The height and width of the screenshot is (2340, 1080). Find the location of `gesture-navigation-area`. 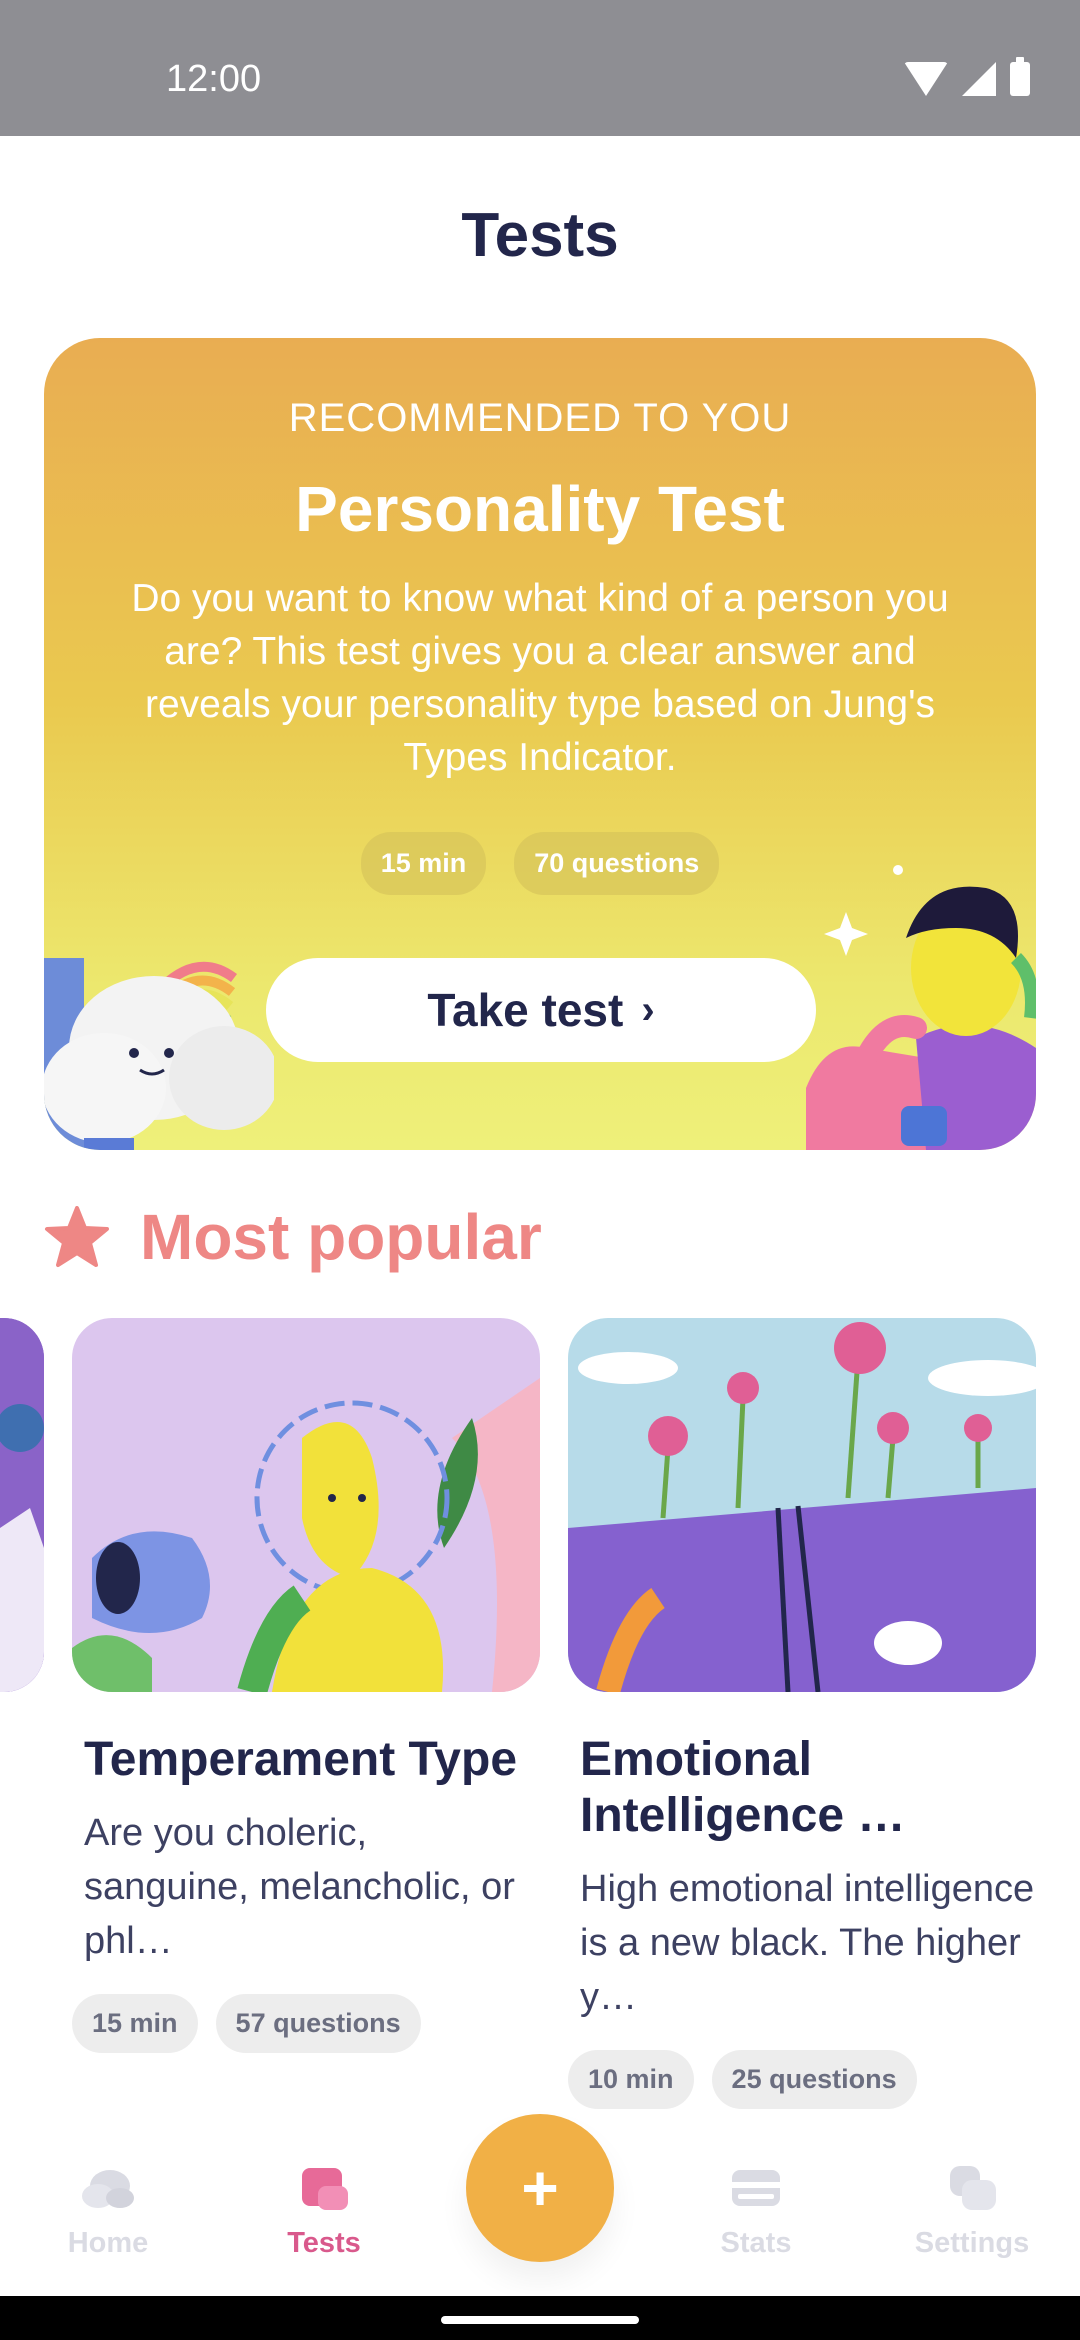

gesture-navigation-area is located at coordinates (540, 2318).